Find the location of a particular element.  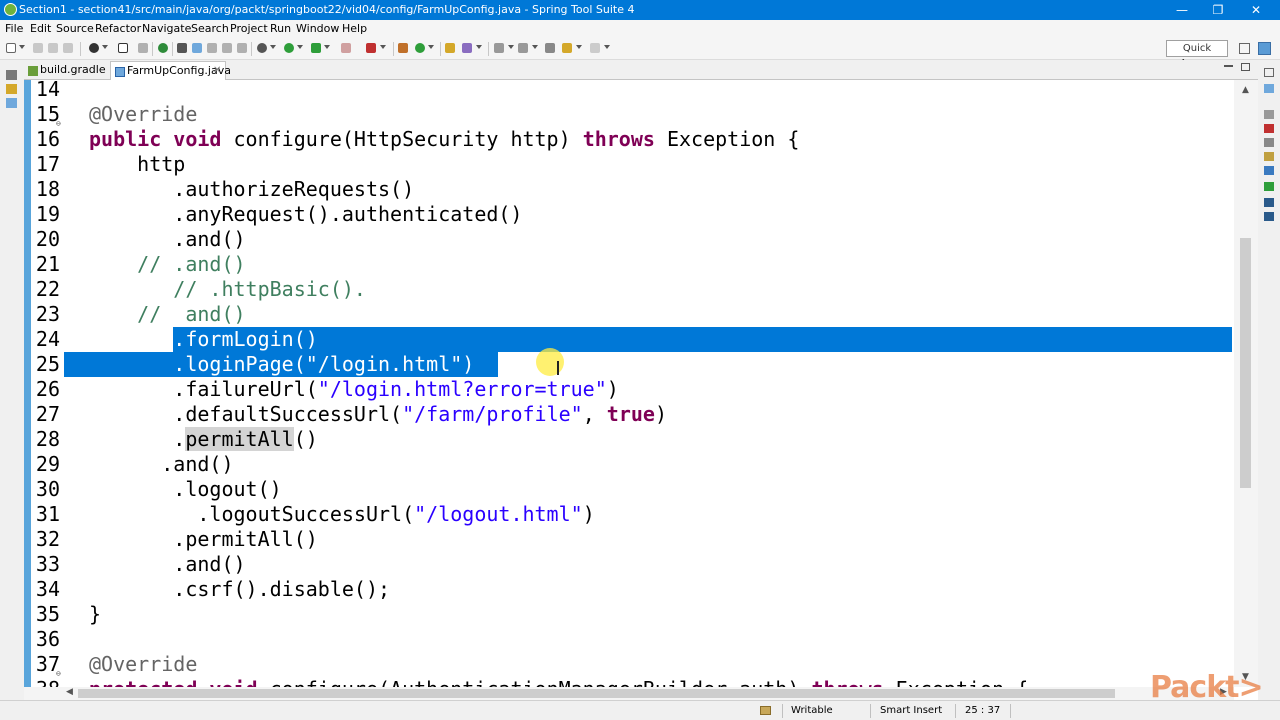

progress-icon is located at coordinates (1269, 186).